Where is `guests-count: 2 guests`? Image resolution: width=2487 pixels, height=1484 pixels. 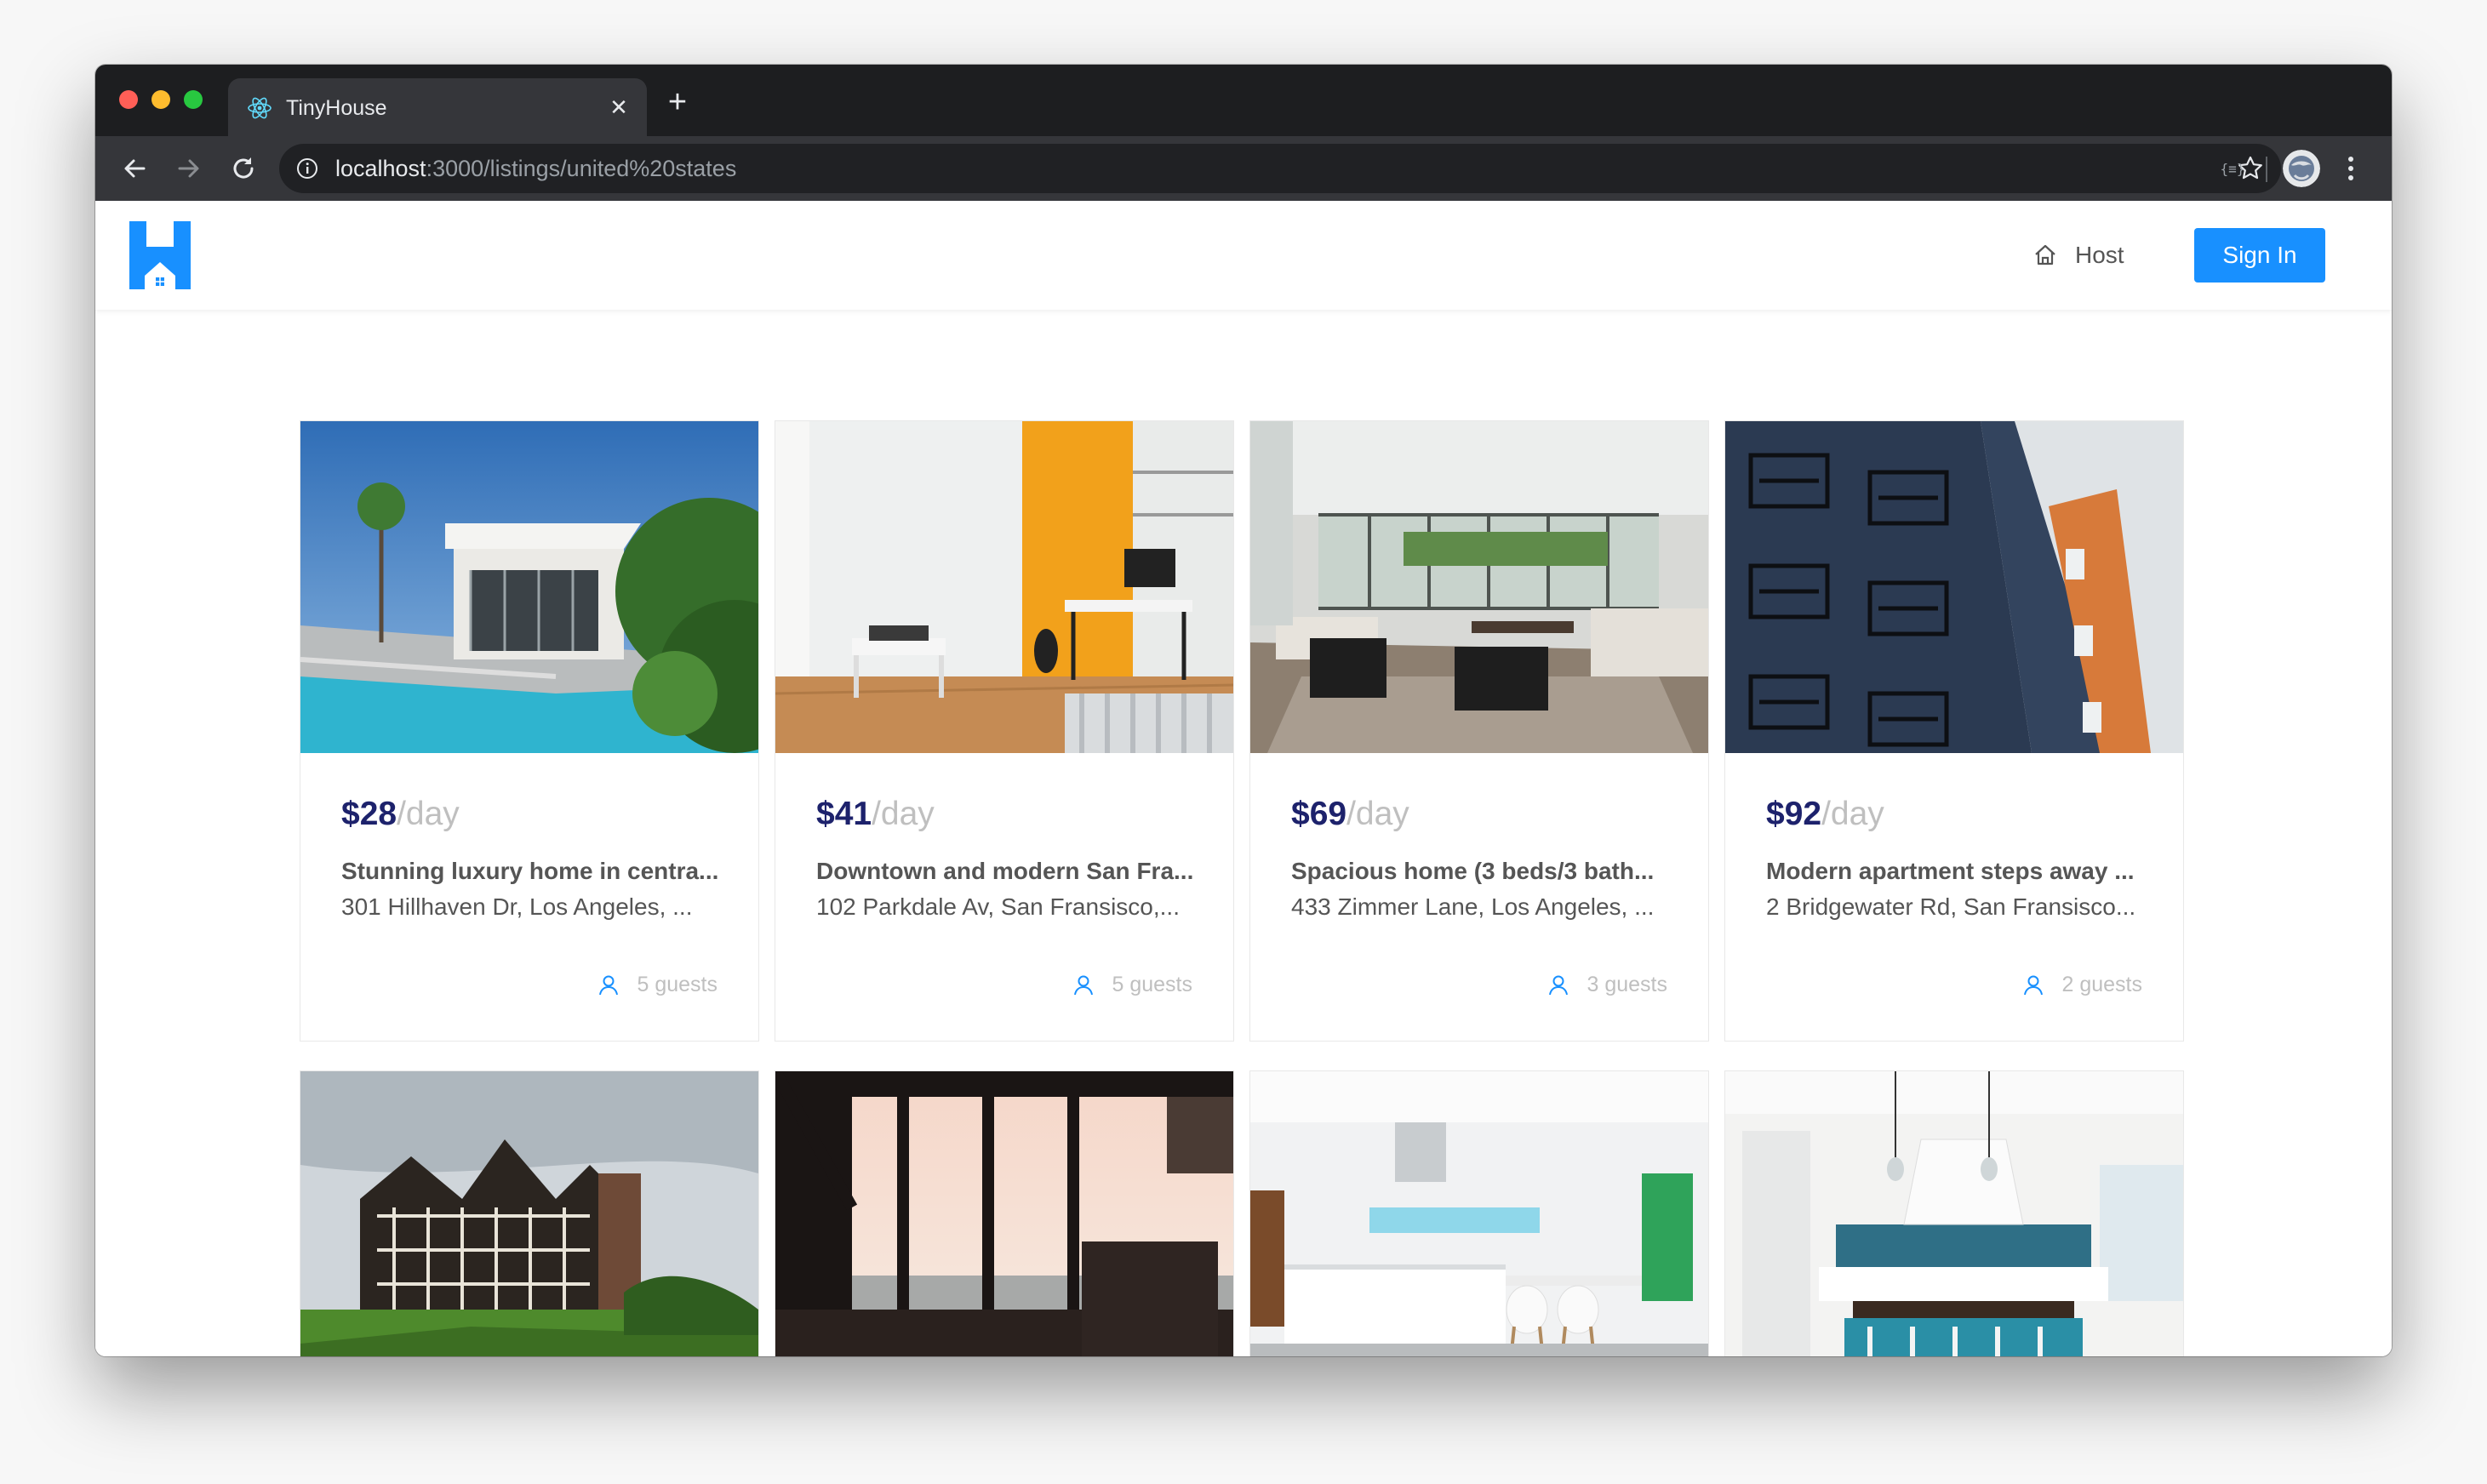
guests-count: 2 guests is located at coordinates (2101, 984).